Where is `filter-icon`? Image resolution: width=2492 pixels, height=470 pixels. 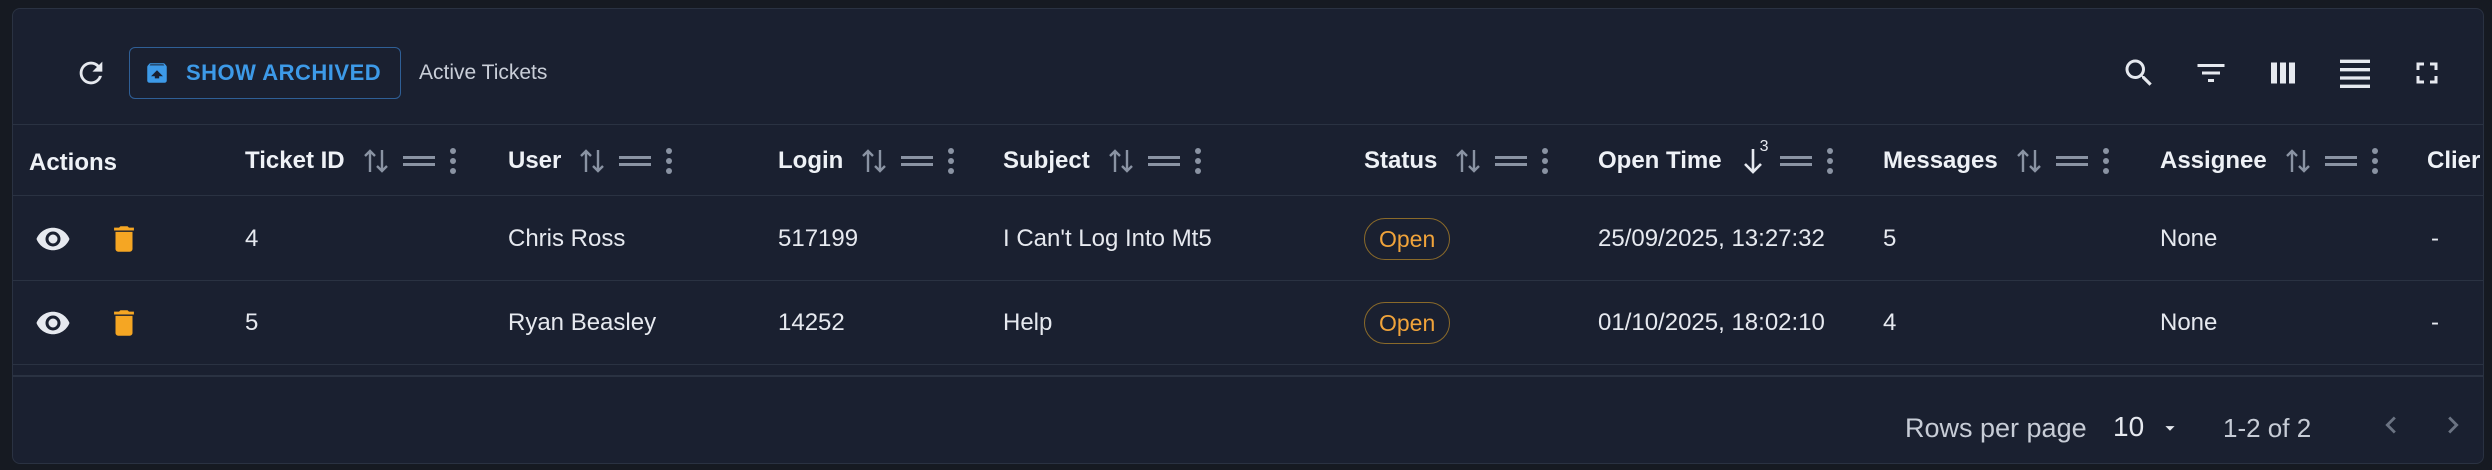 filter-icon is located at coordinates (2211, 73).